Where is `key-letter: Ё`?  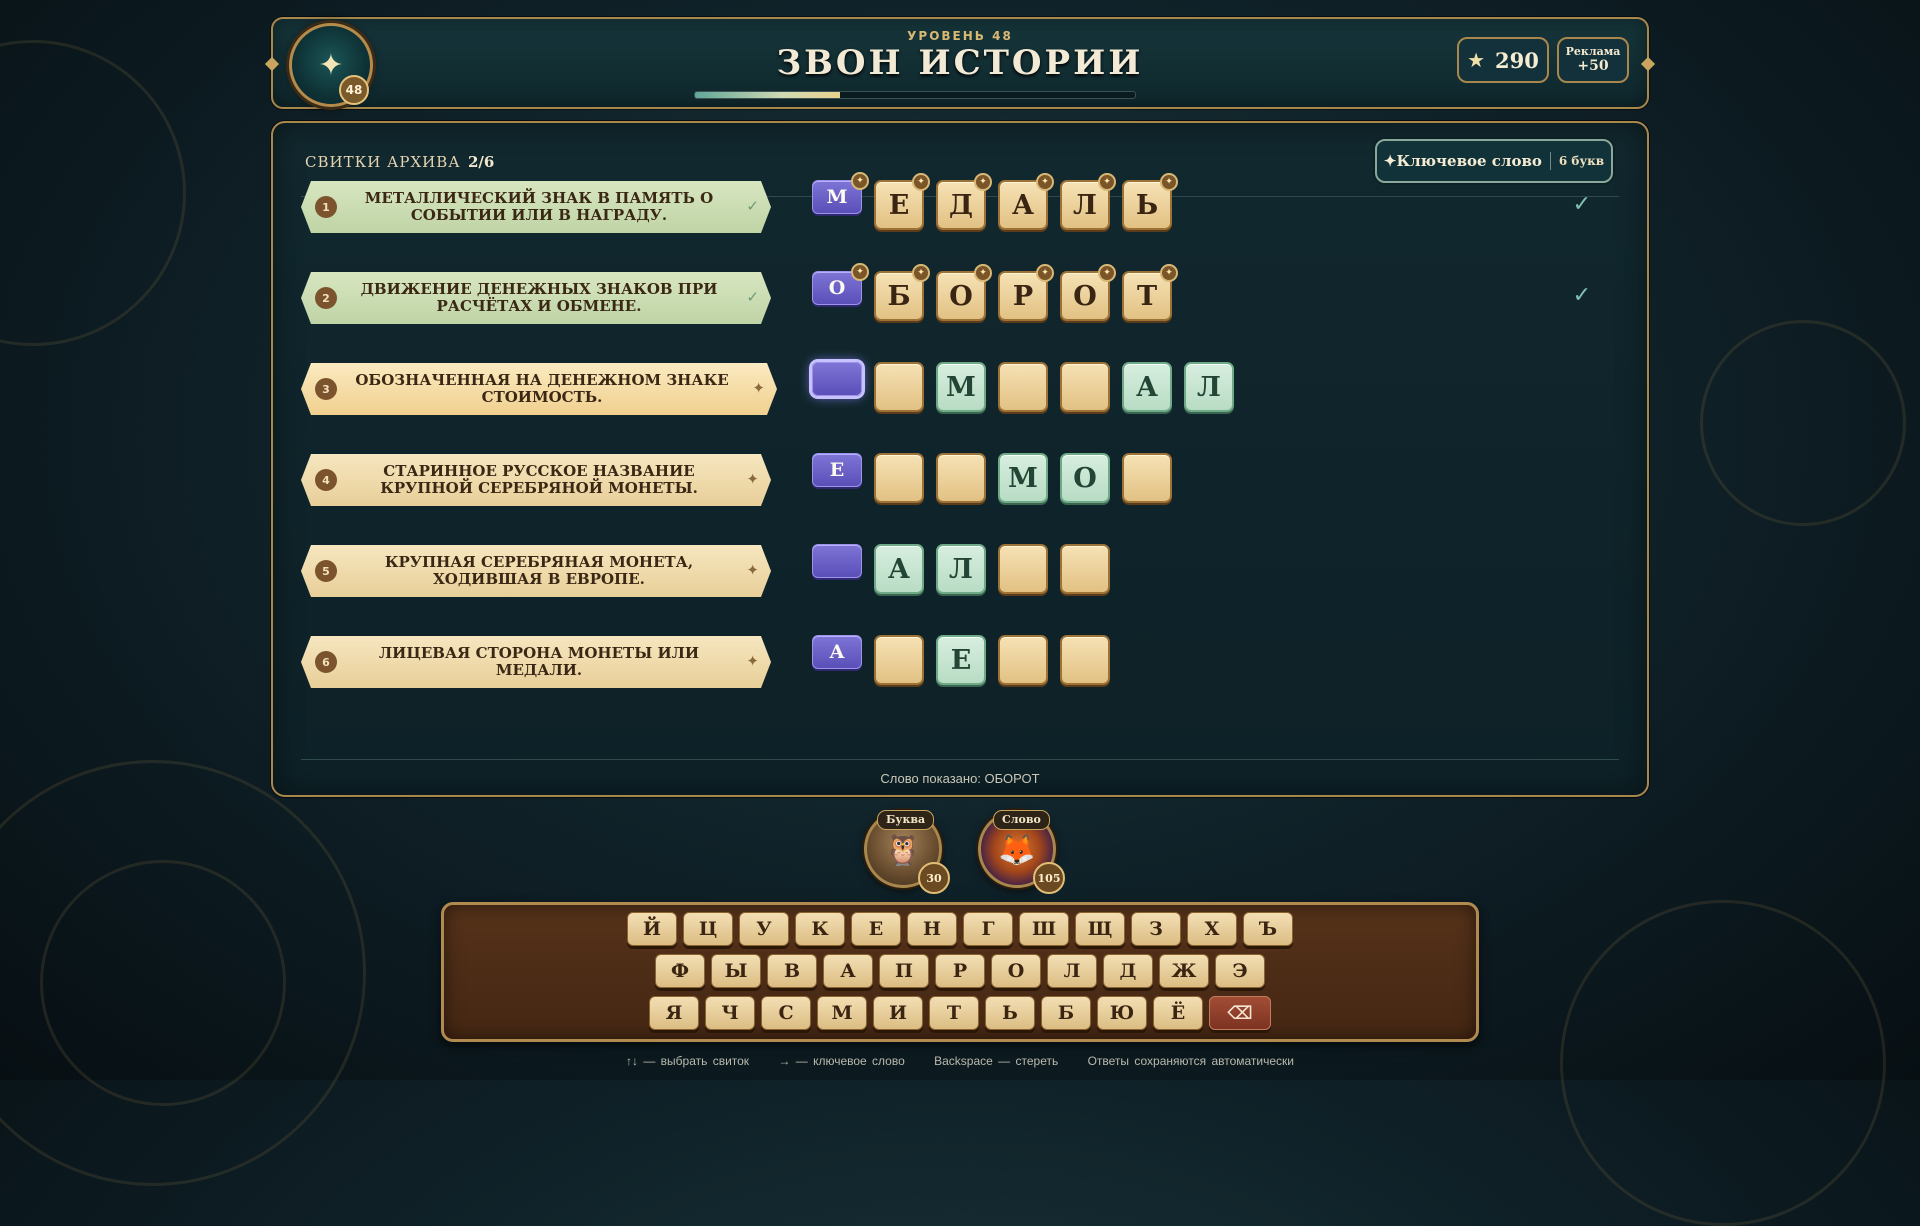
key-letter: Ё is located at coordinates (1178, 1013).